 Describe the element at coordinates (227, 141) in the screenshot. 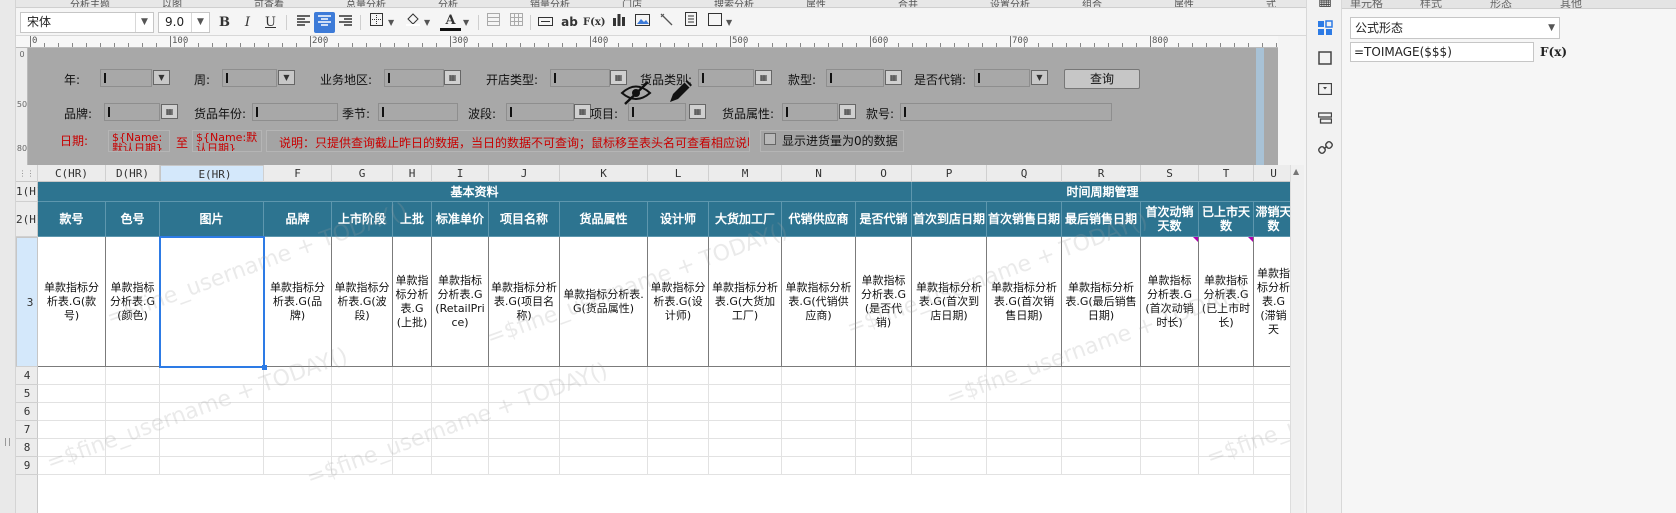

I see `date-to-field: ${Name:默认日期}` at that location.